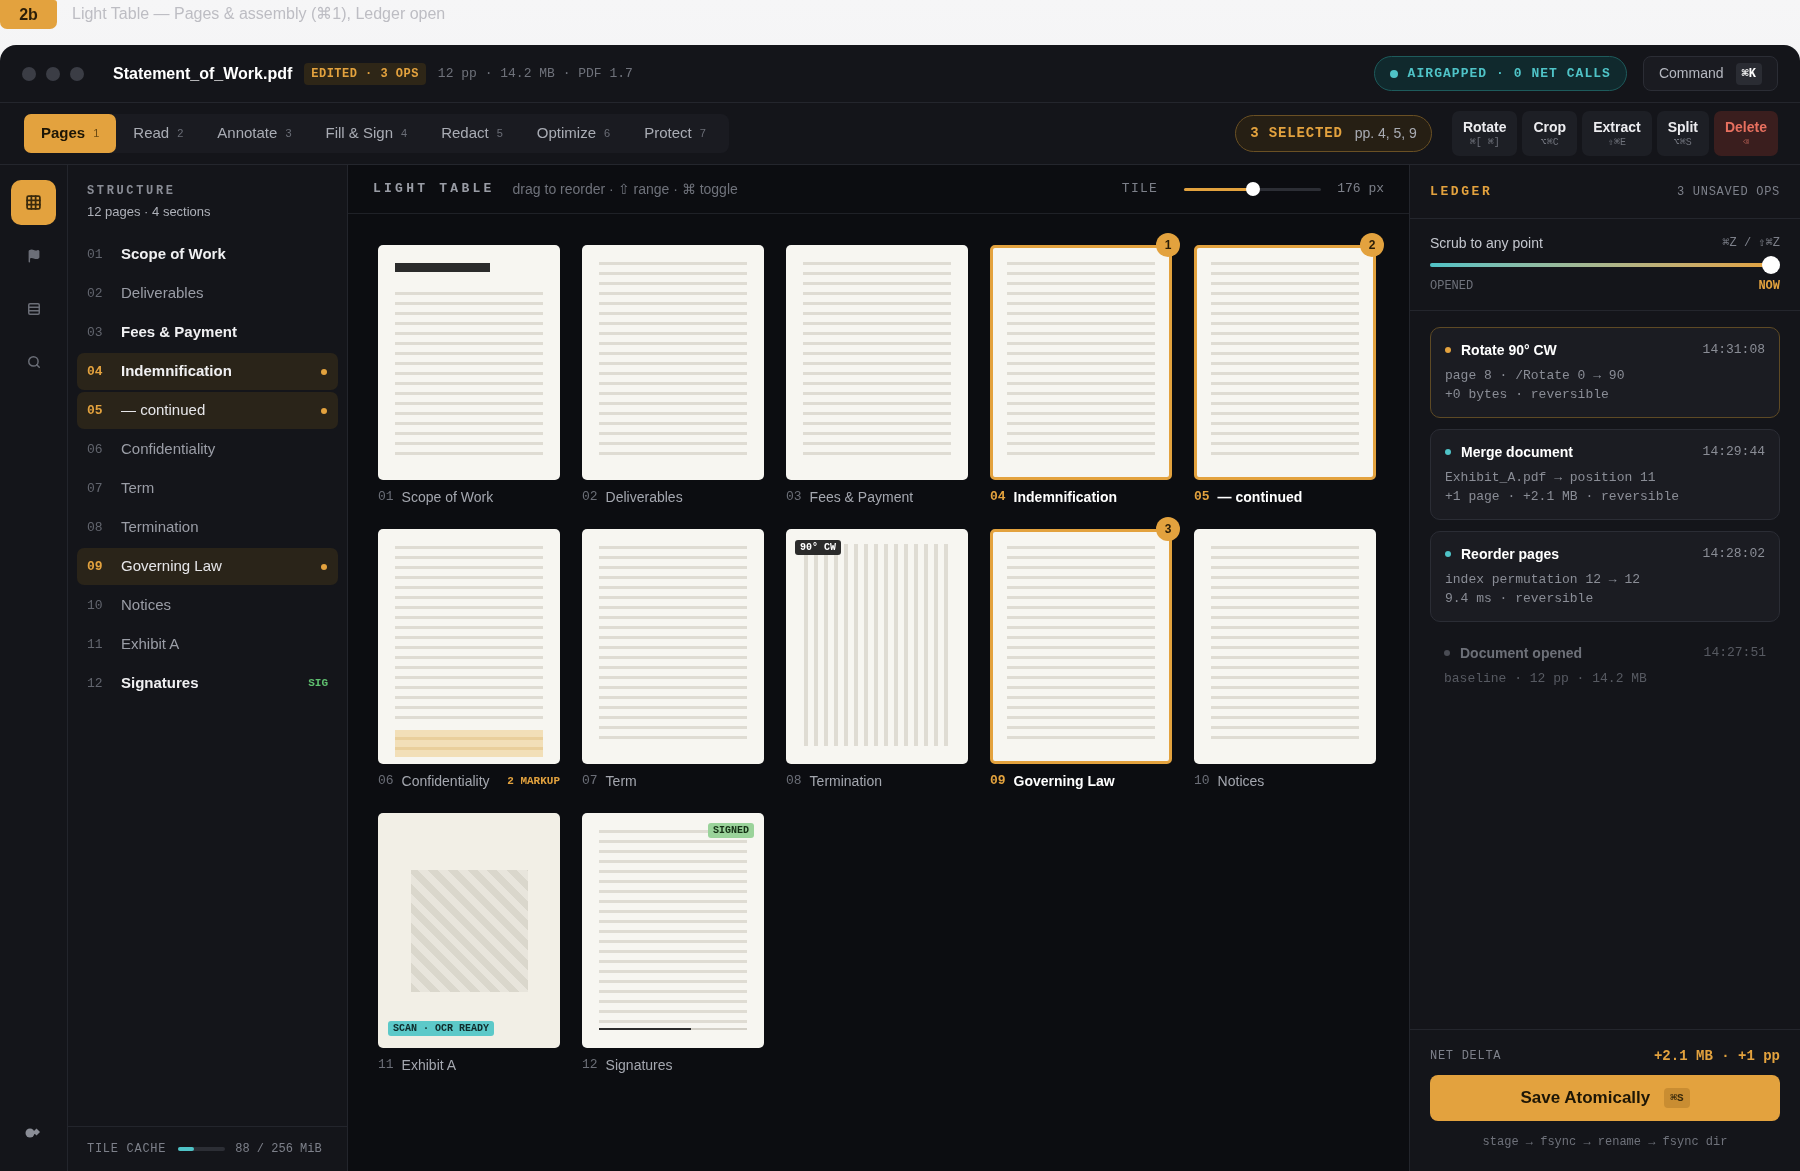  I want to click on scrubber-thumb, so click(1771, 265).